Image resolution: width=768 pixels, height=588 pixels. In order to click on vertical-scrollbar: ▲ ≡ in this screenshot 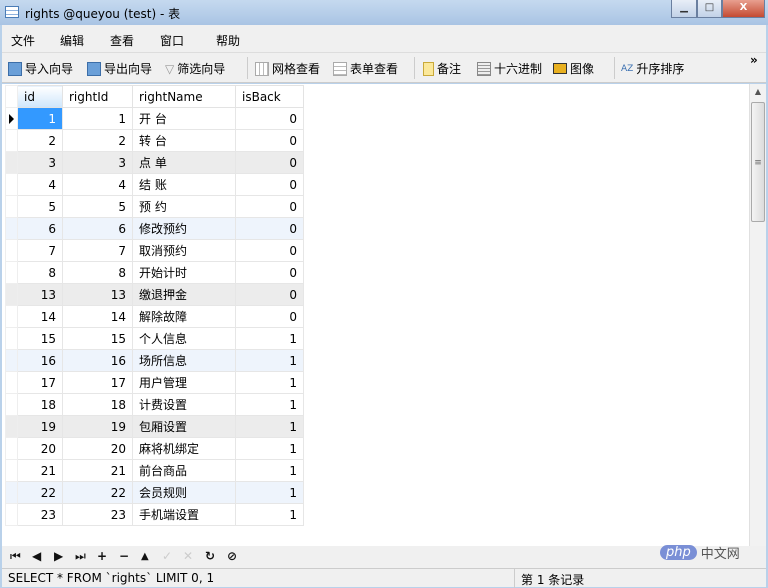, I will do `click(757, 315)`.